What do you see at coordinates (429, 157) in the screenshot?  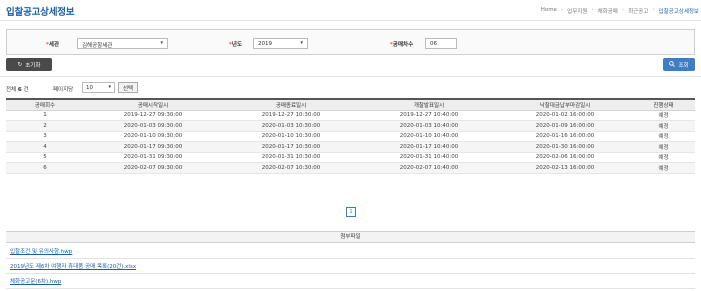 I see `table-cell: 2020-01-31 10:40:00` at bounding box center [429, 157].